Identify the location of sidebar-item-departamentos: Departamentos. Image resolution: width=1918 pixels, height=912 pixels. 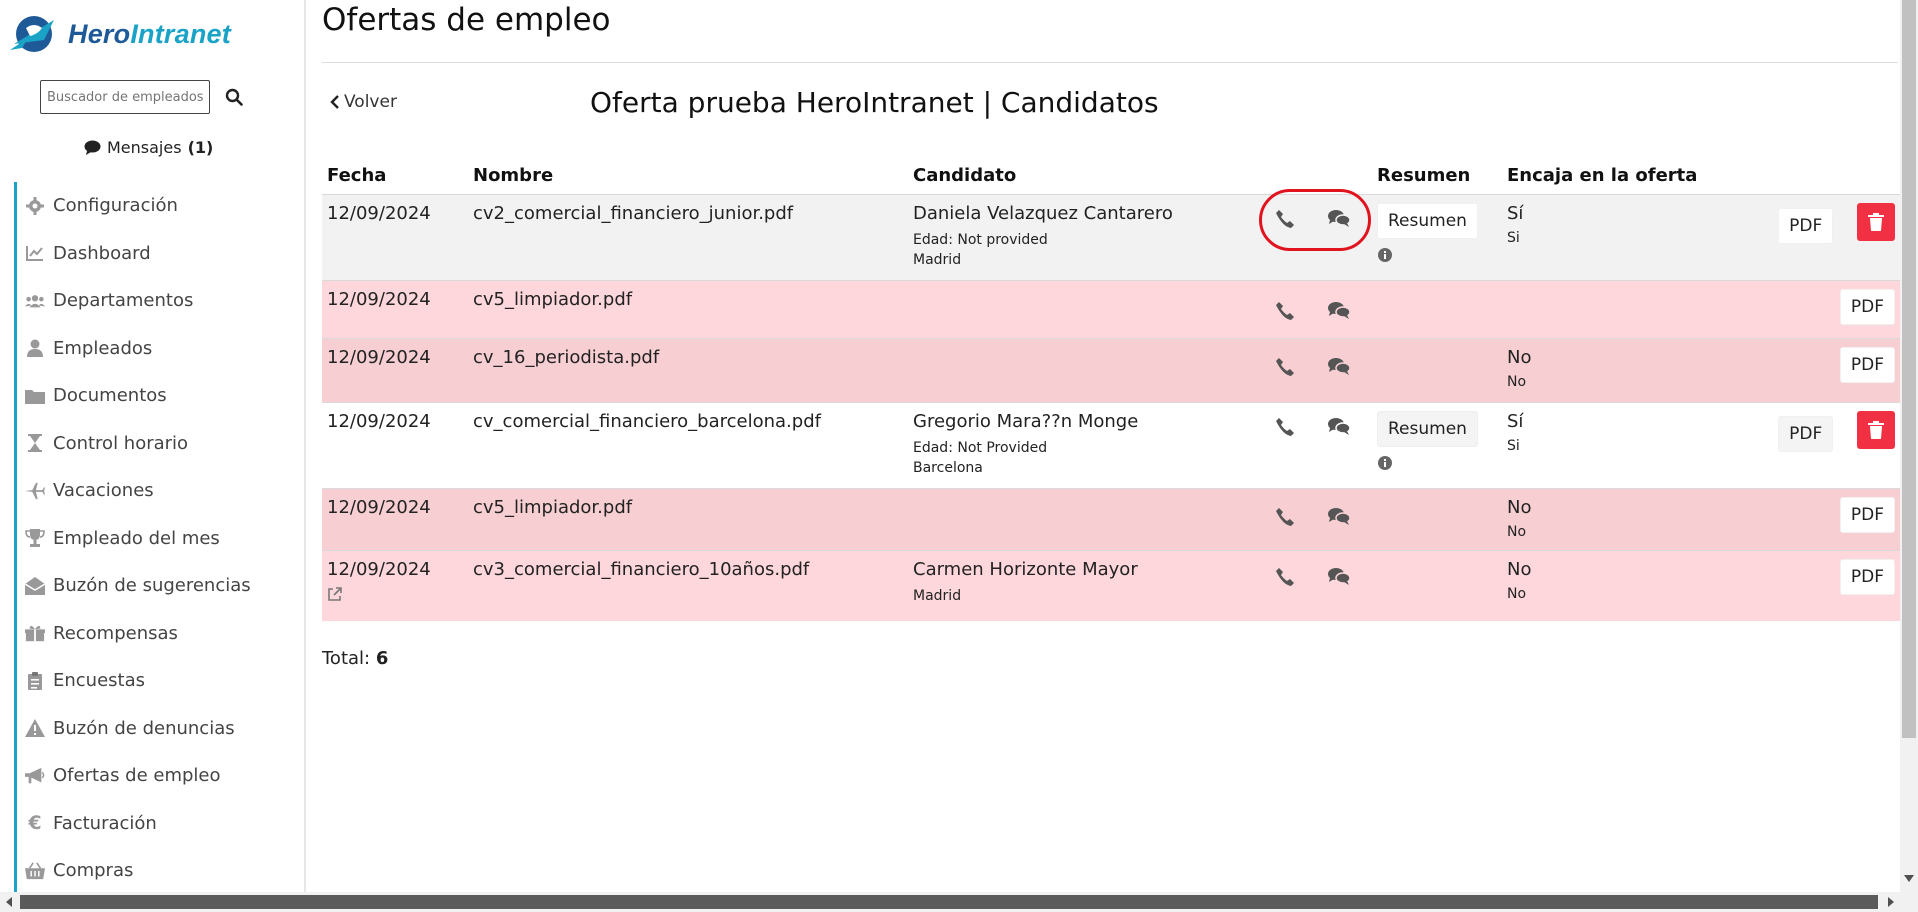
(157, 301).